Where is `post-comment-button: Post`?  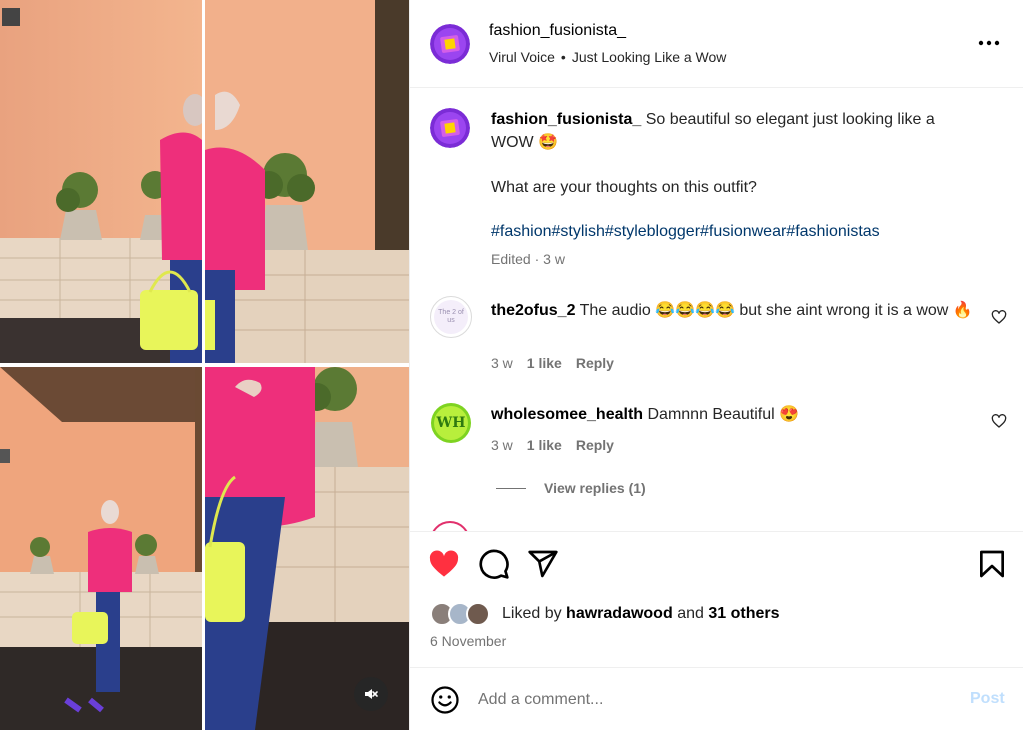 post-comment-button: Post is located at coordinates (987, 699).